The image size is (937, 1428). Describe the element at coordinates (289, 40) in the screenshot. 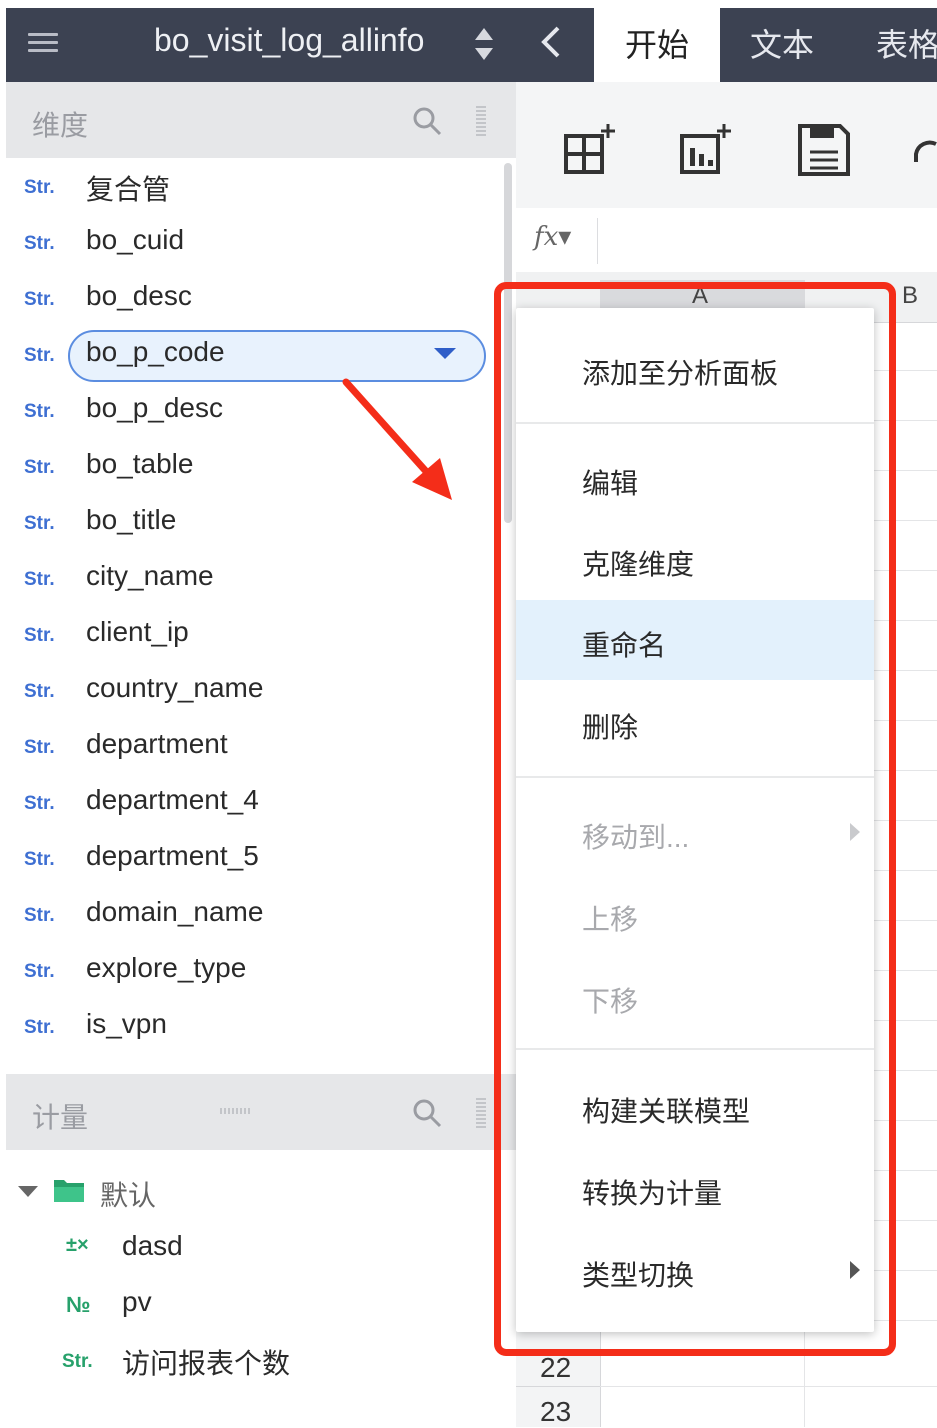

I see `dataset-title: bo_visit_log_allinfo` at that location.